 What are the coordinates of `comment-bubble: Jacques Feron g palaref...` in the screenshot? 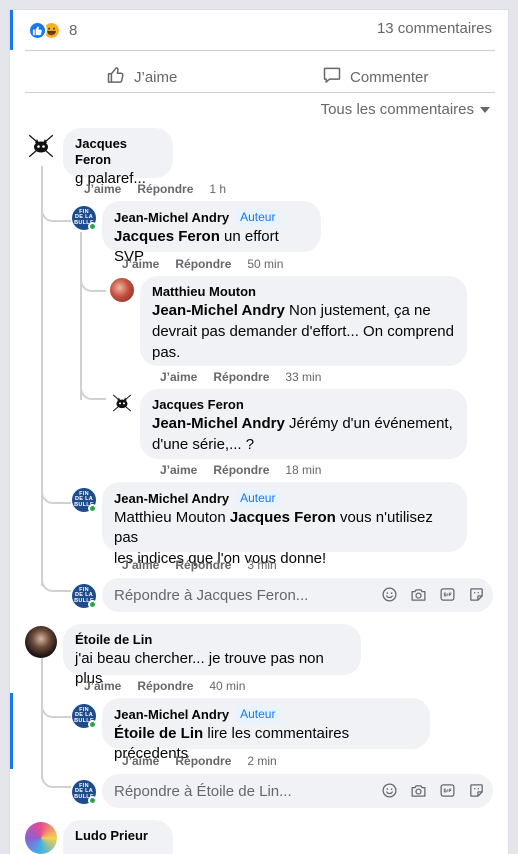 It's located at (118, 157).